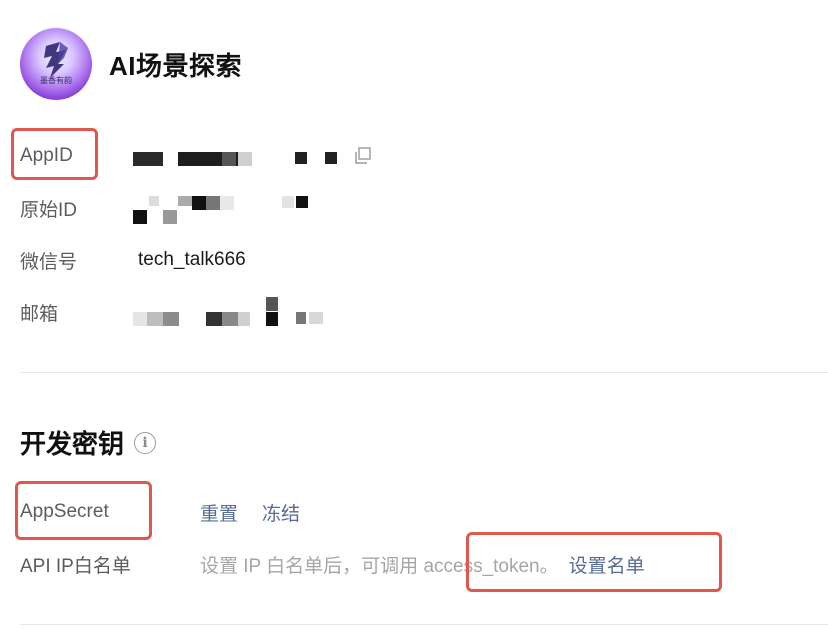 The height and width of the screenshot is (630, 828). Describe the element at coordinates (424, 372) in the screenshot. I see `section-divider` at that location.